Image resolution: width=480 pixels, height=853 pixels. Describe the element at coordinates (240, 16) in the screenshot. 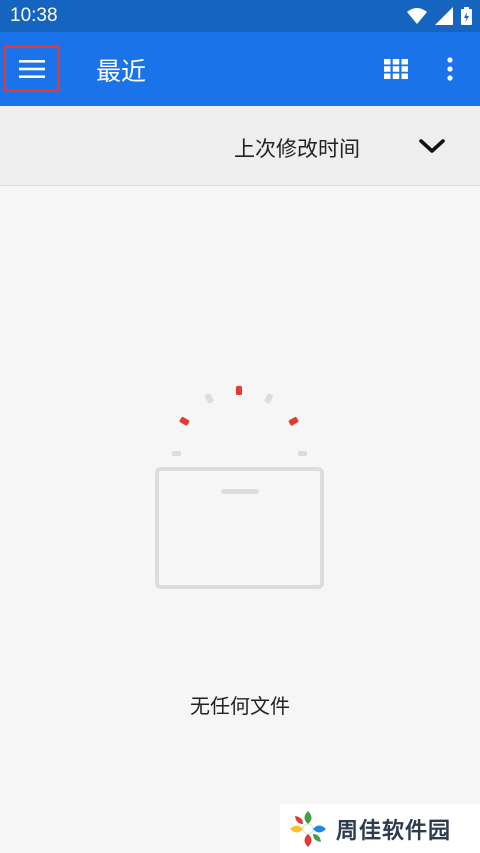

I see `status-bar: 10:38` at that location.